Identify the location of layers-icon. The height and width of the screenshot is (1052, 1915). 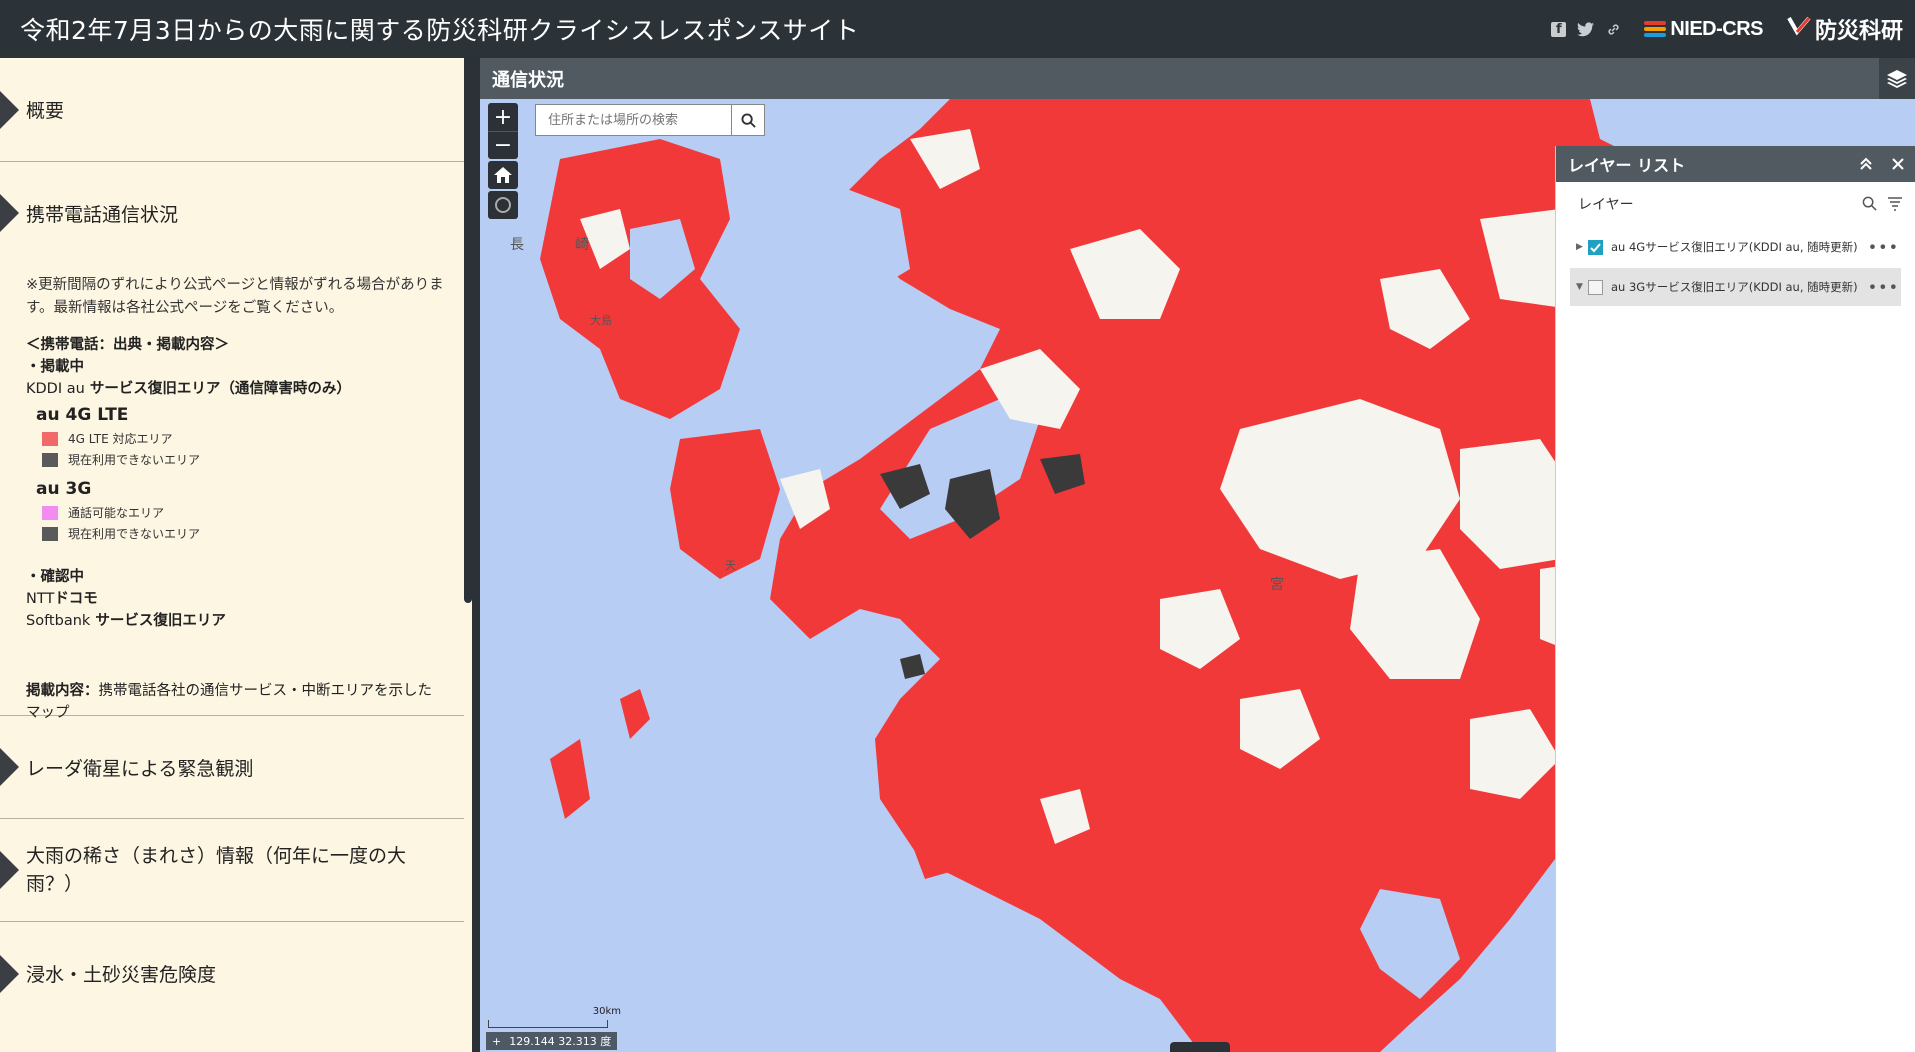
(1897, 78).